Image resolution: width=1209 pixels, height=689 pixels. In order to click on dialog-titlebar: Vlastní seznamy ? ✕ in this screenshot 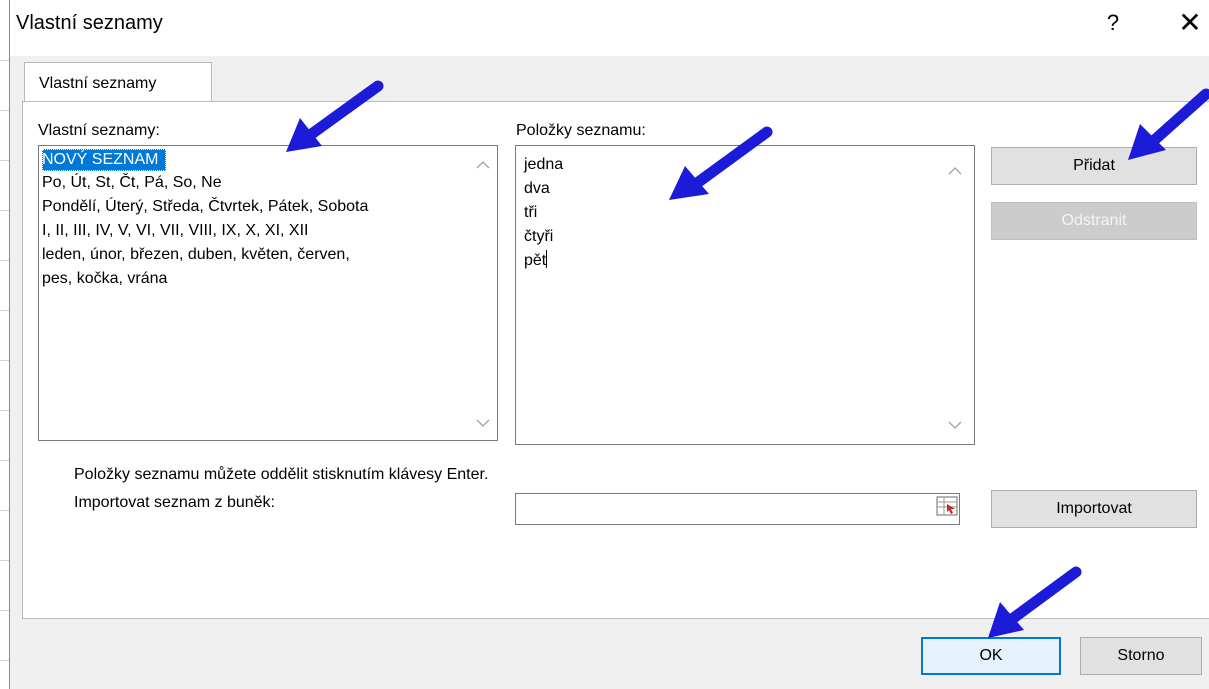, I will do `click(609, 28)`.